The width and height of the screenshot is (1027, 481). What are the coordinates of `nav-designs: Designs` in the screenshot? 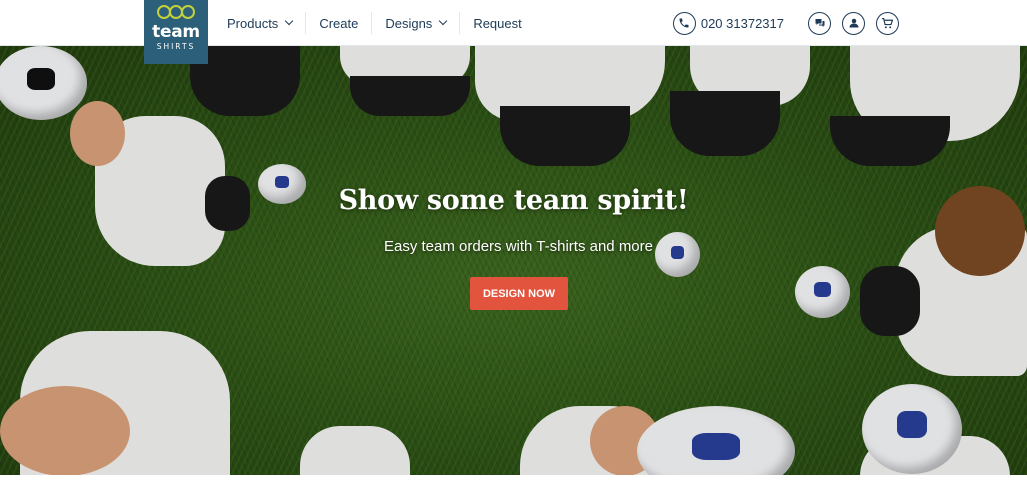 It's located at (416, 23).